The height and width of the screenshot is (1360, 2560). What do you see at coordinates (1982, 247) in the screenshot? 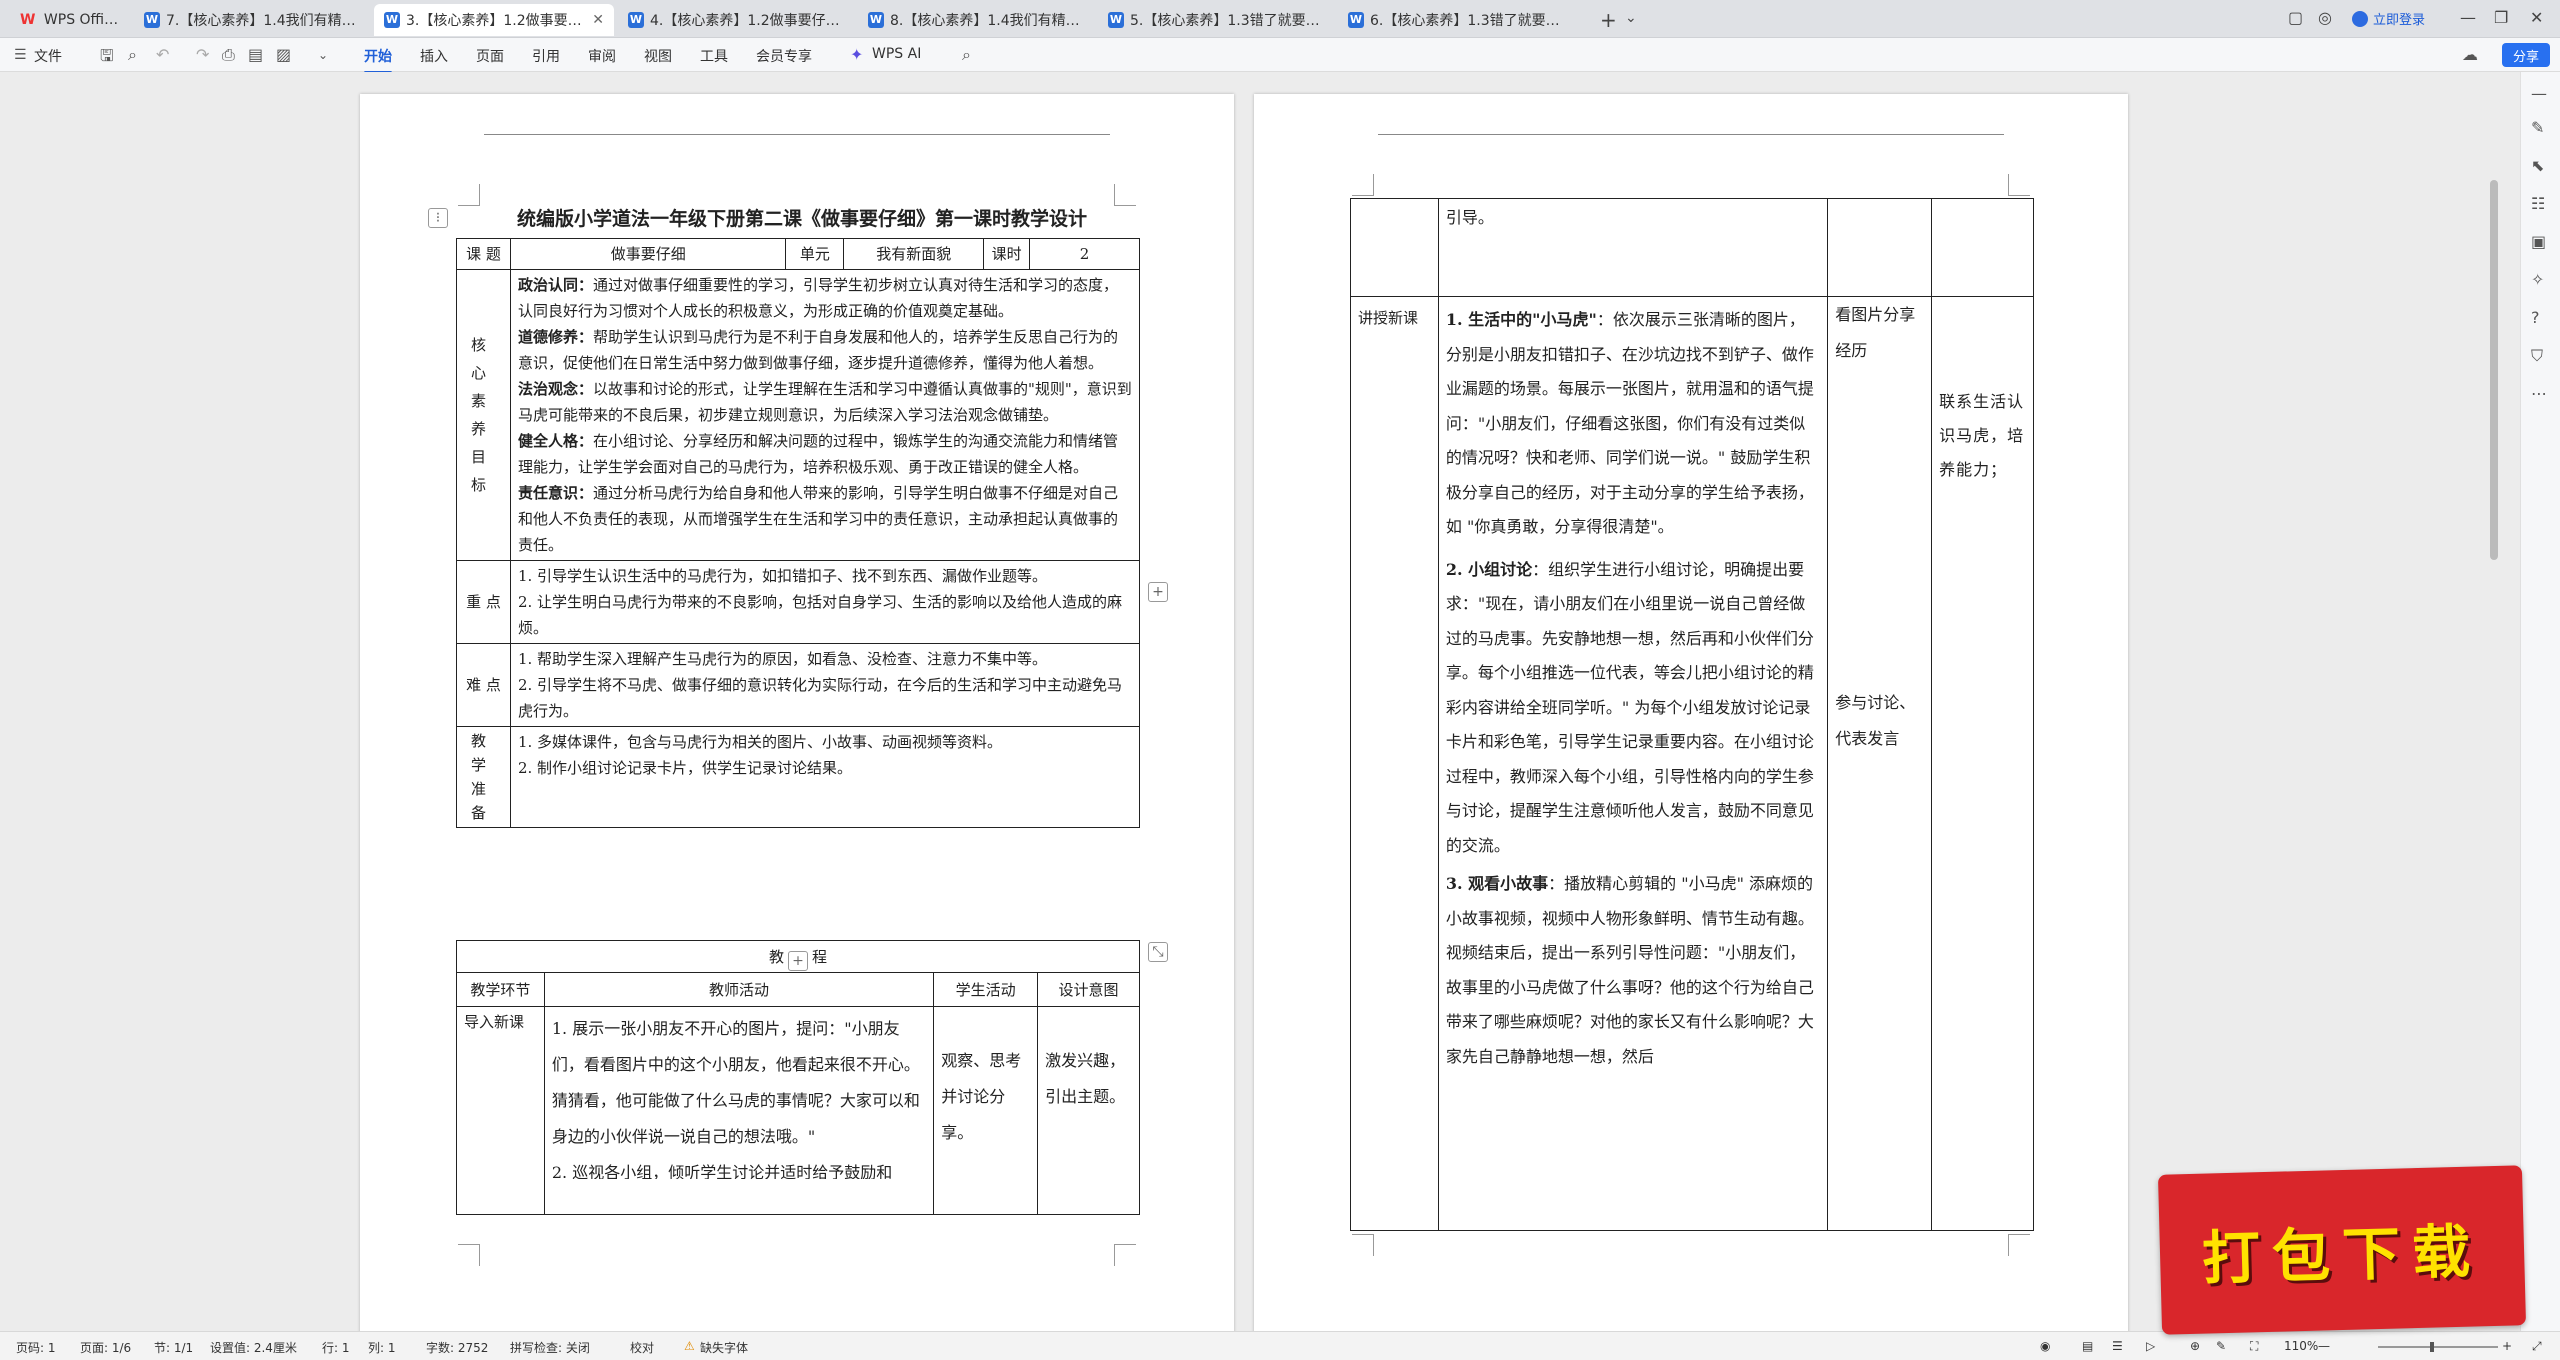
I see `design-intent-cell` at bounding box center [1982, 247].